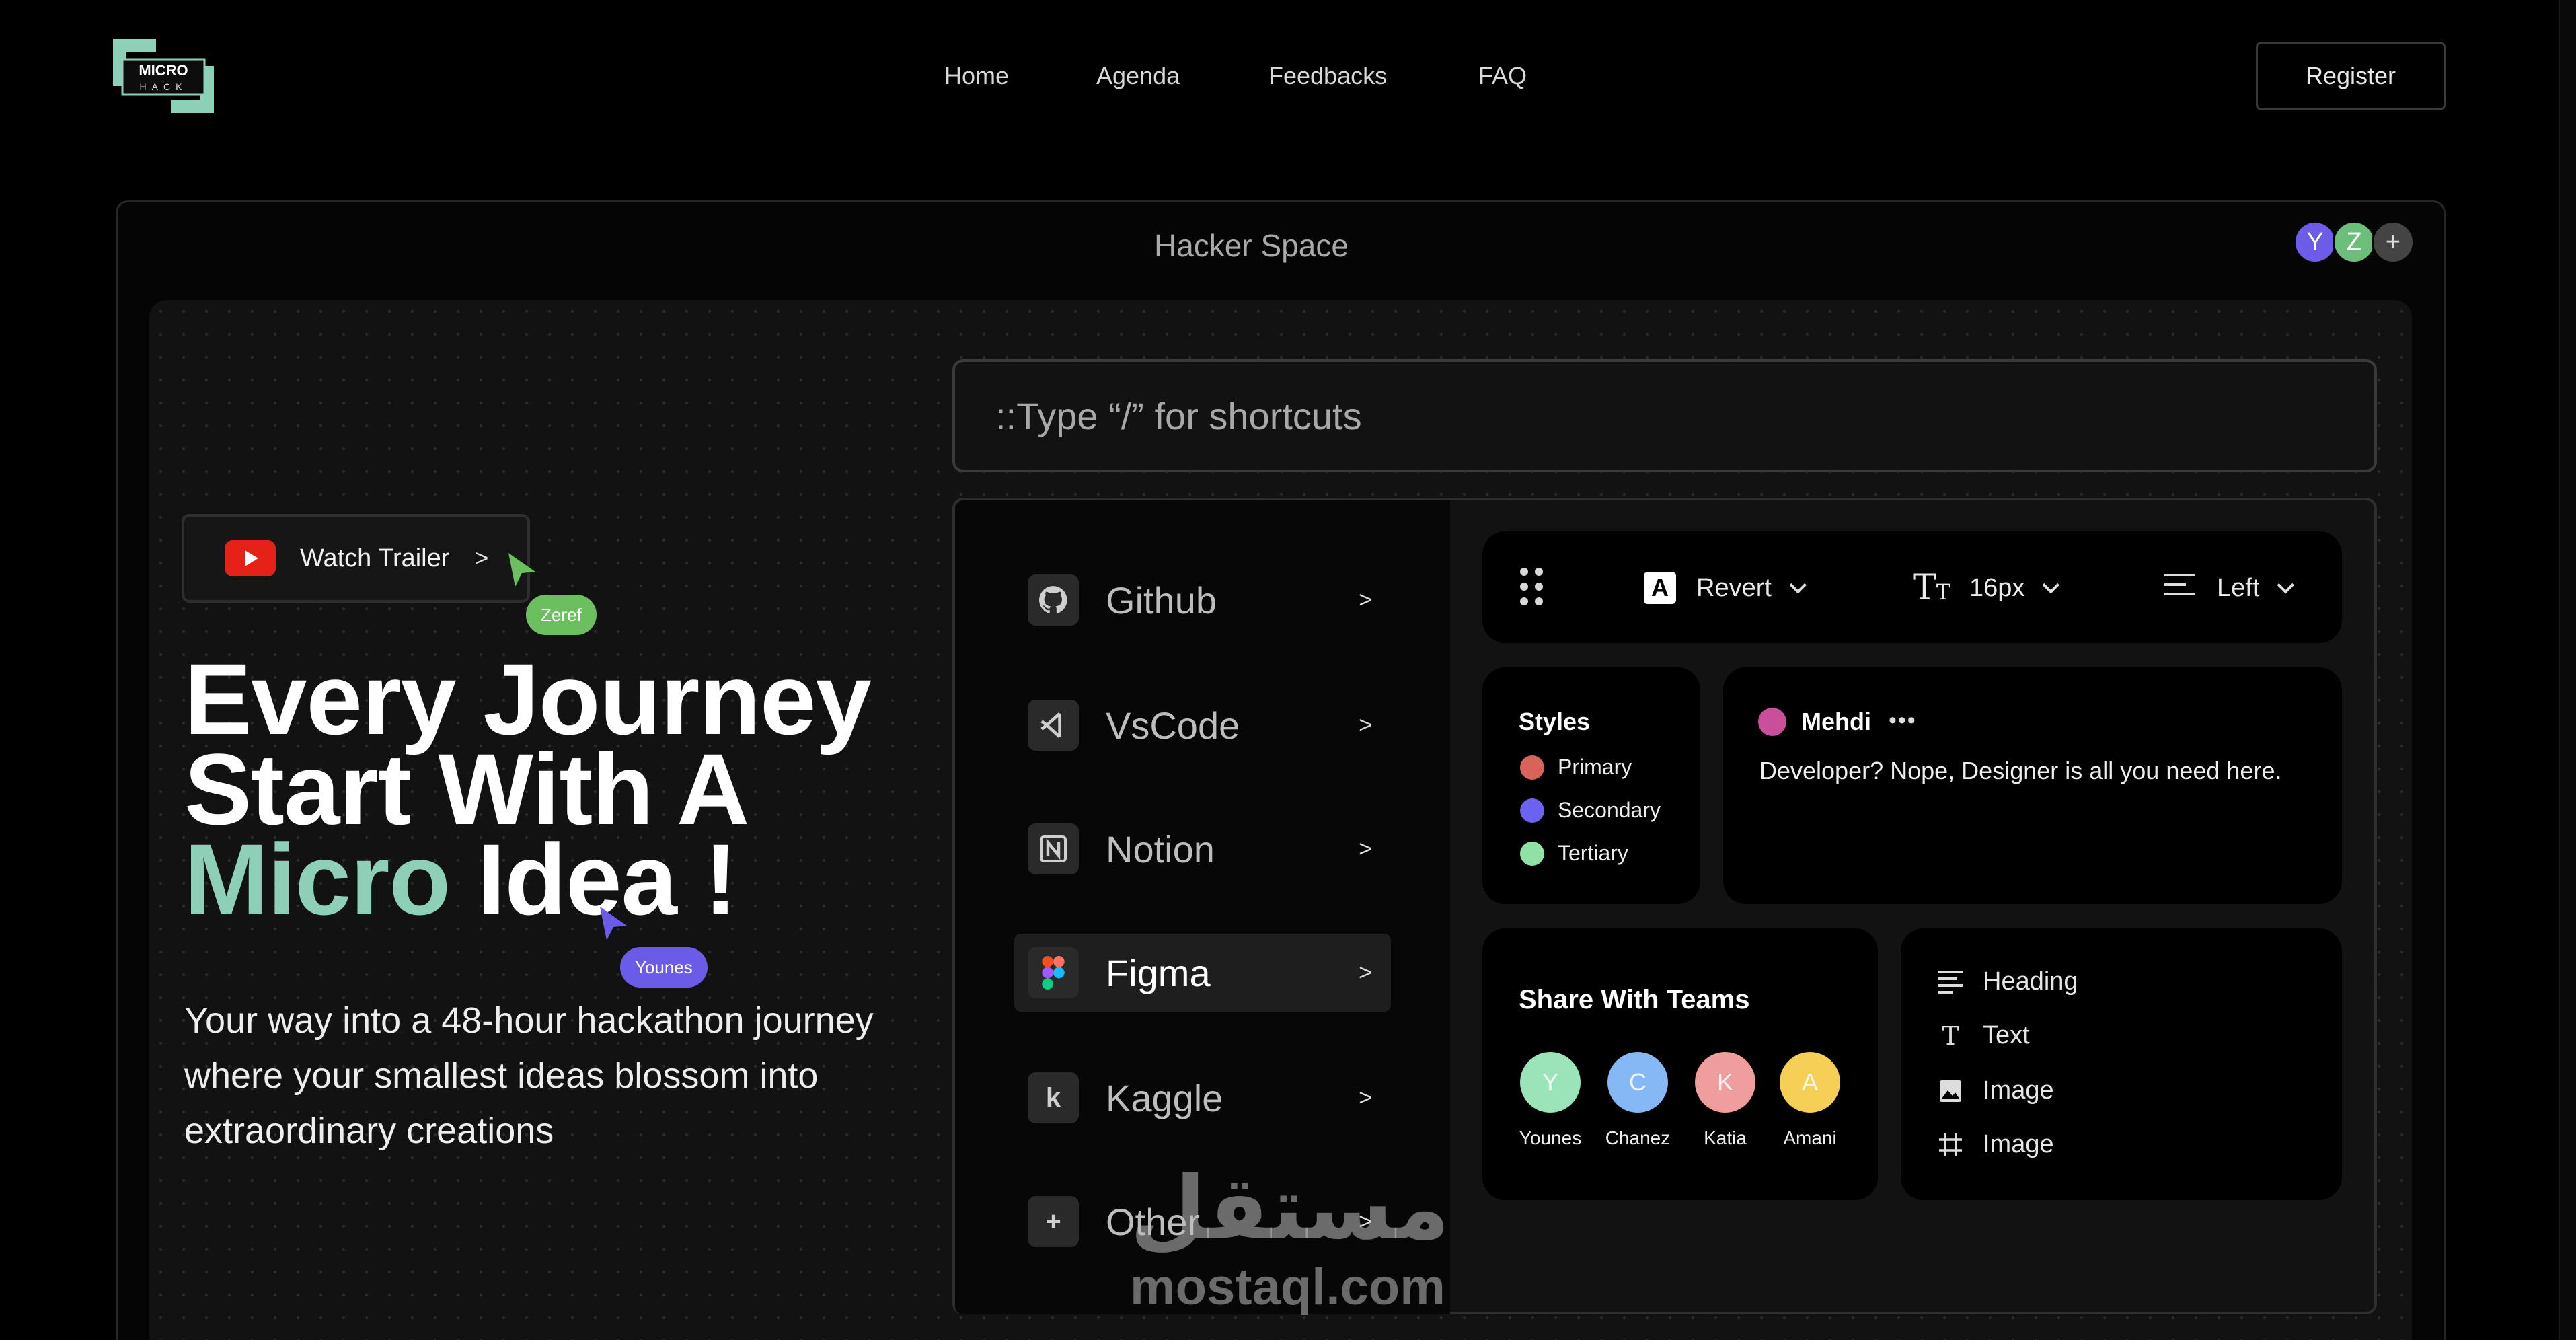 The height and width of the screenshot is (1340, 2576). I want to click on add-collaborator-button: +, so click(2393, 242).